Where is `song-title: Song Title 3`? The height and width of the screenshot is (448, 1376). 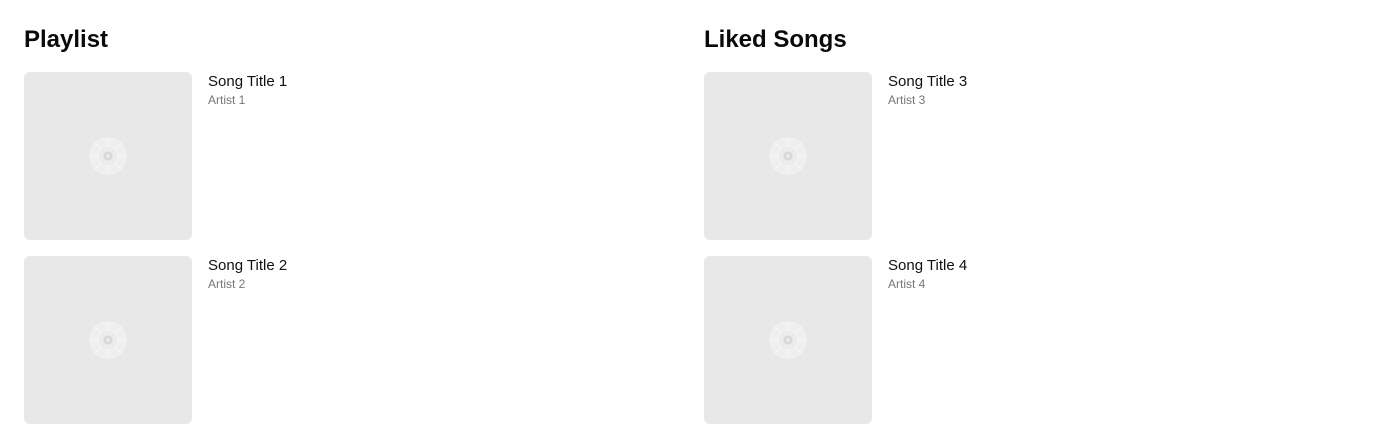
song-title: Song Title 3 is located at coordinates (927, 82).